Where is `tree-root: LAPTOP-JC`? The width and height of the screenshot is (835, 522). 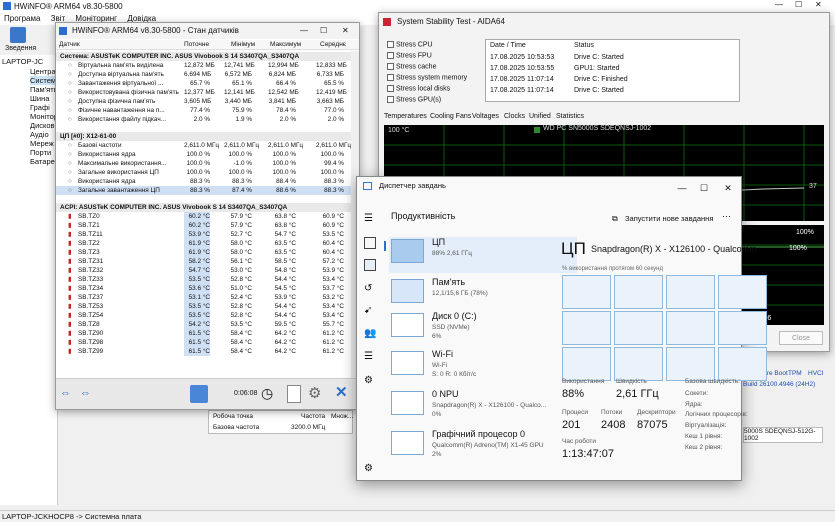 tree-root: LAPTOP-JC is located at coordinates (22, 61).